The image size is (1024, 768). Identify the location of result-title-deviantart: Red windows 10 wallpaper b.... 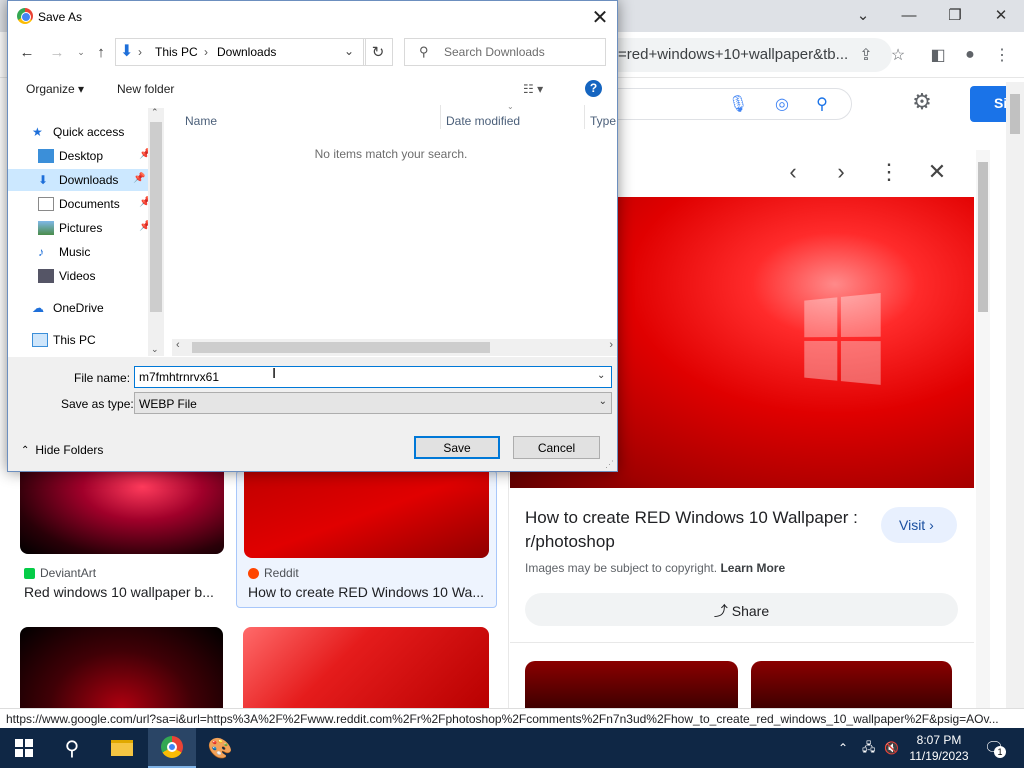
(122, 592).